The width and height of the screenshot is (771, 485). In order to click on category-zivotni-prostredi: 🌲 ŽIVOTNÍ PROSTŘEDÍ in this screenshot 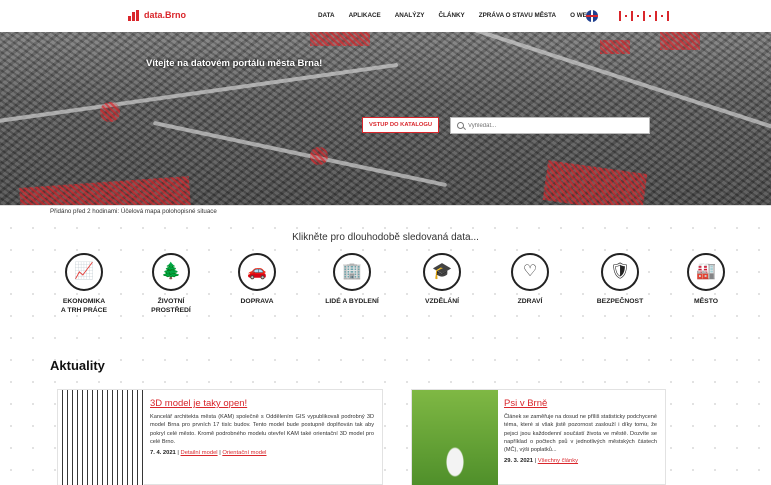, I will do `click(171, 284)`.